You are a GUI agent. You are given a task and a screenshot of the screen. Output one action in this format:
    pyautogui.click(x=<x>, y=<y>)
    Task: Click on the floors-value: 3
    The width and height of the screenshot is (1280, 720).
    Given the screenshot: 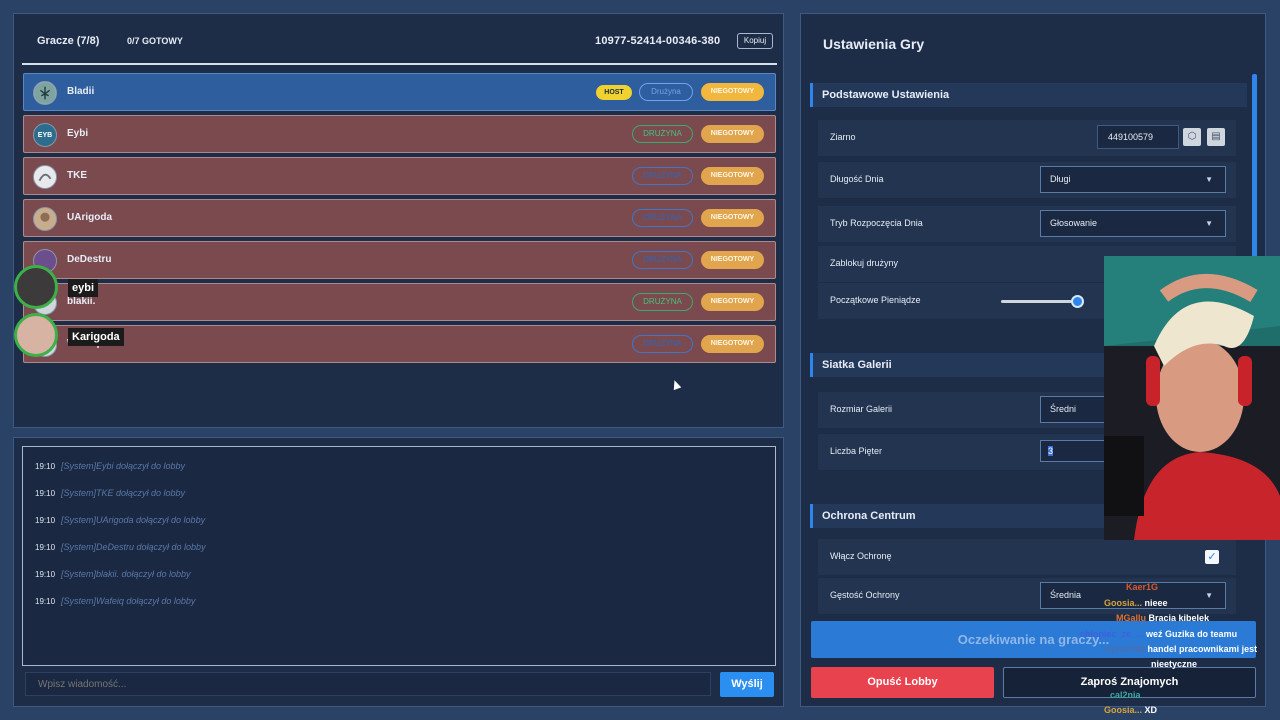 What is the action you would take?
    pyautogui.click(x=1051, y=451)
    